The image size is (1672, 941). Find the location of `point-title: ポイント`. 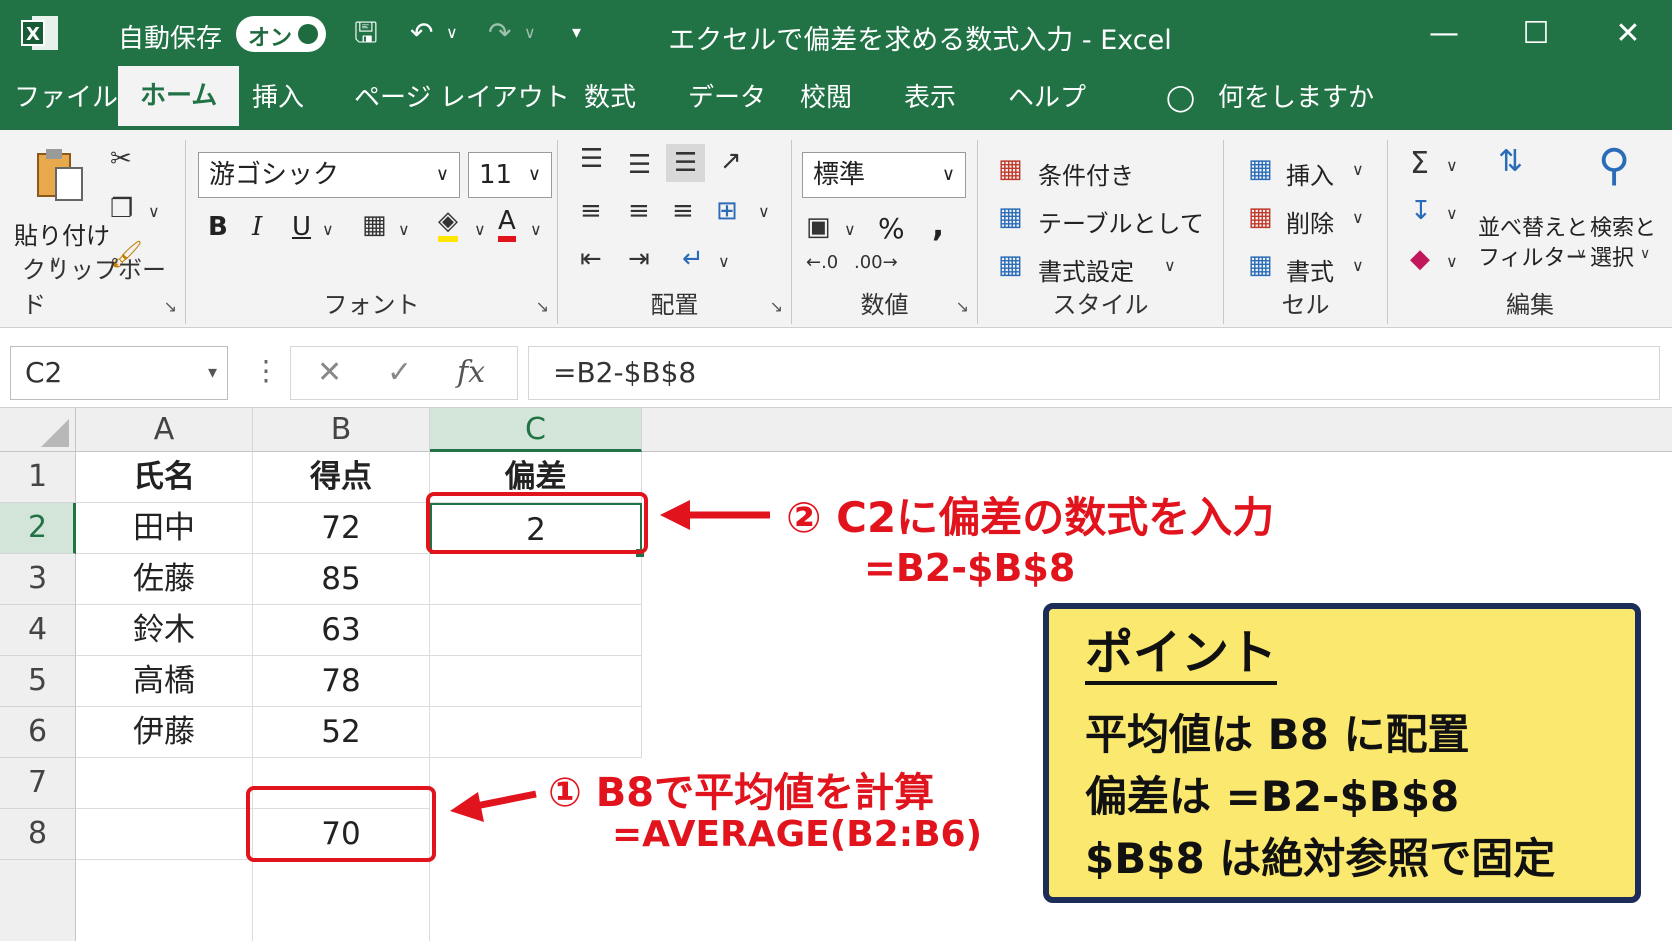

point-title: ポイント is located at coordinates (1181, 655).